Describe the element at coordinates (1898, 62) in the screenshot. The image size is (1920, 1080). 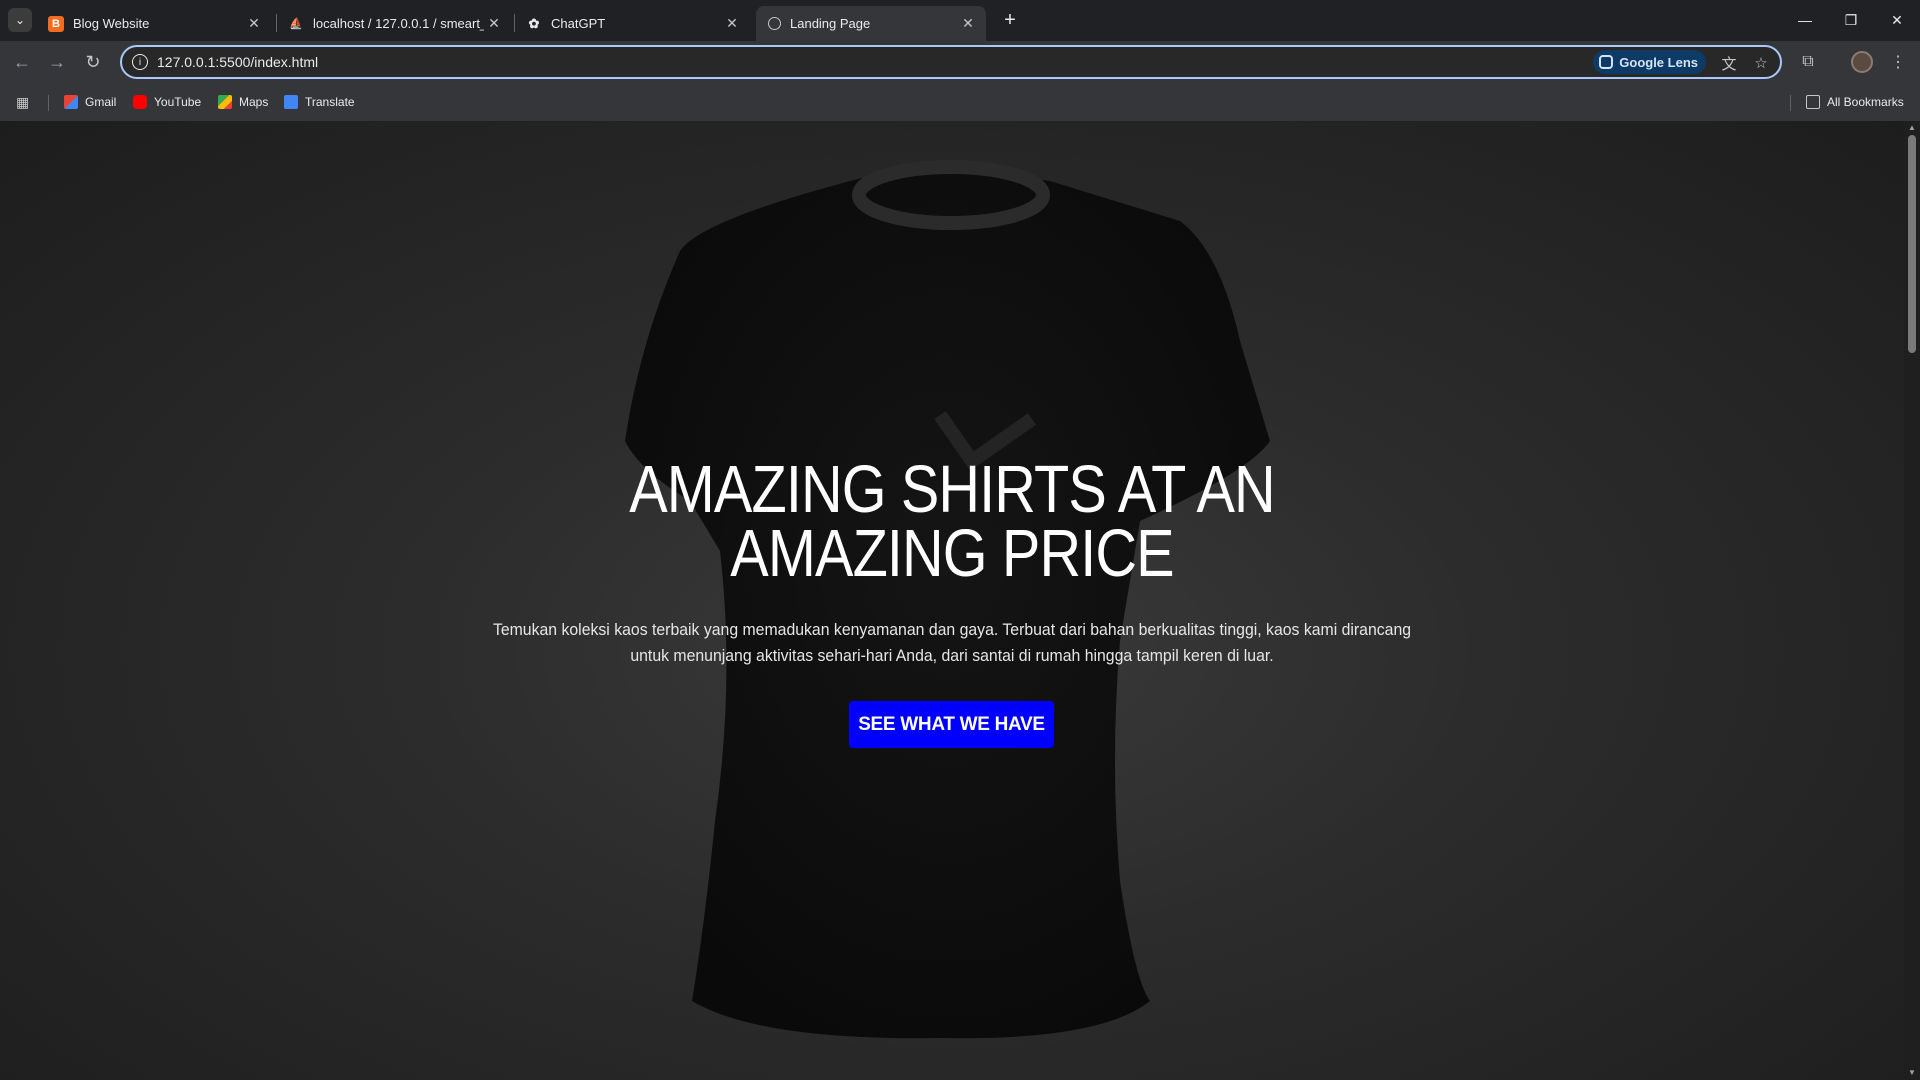
I see `menu-icon: ⋮` at that location.